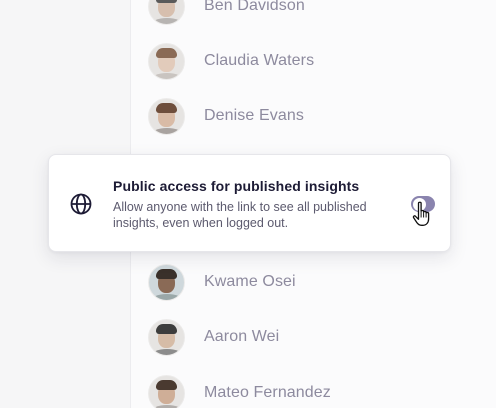  Describe the element at coordinates (81, 204) in the screenshot. I see `globe-icon` at that location.